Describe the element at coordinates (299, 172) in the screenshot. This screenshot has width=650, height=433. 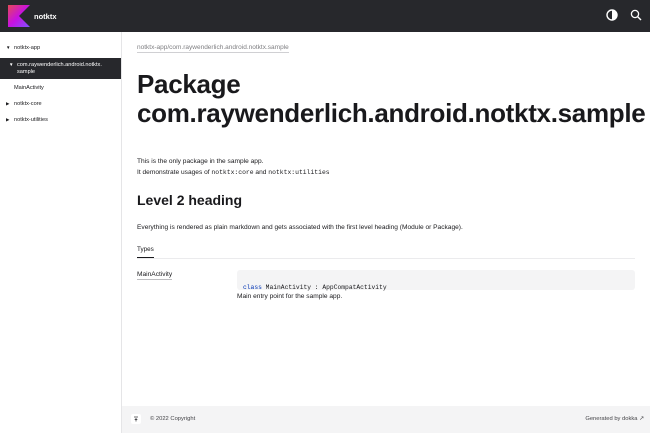
I see `inline-code-utilities: notktx:utilities` at that location.